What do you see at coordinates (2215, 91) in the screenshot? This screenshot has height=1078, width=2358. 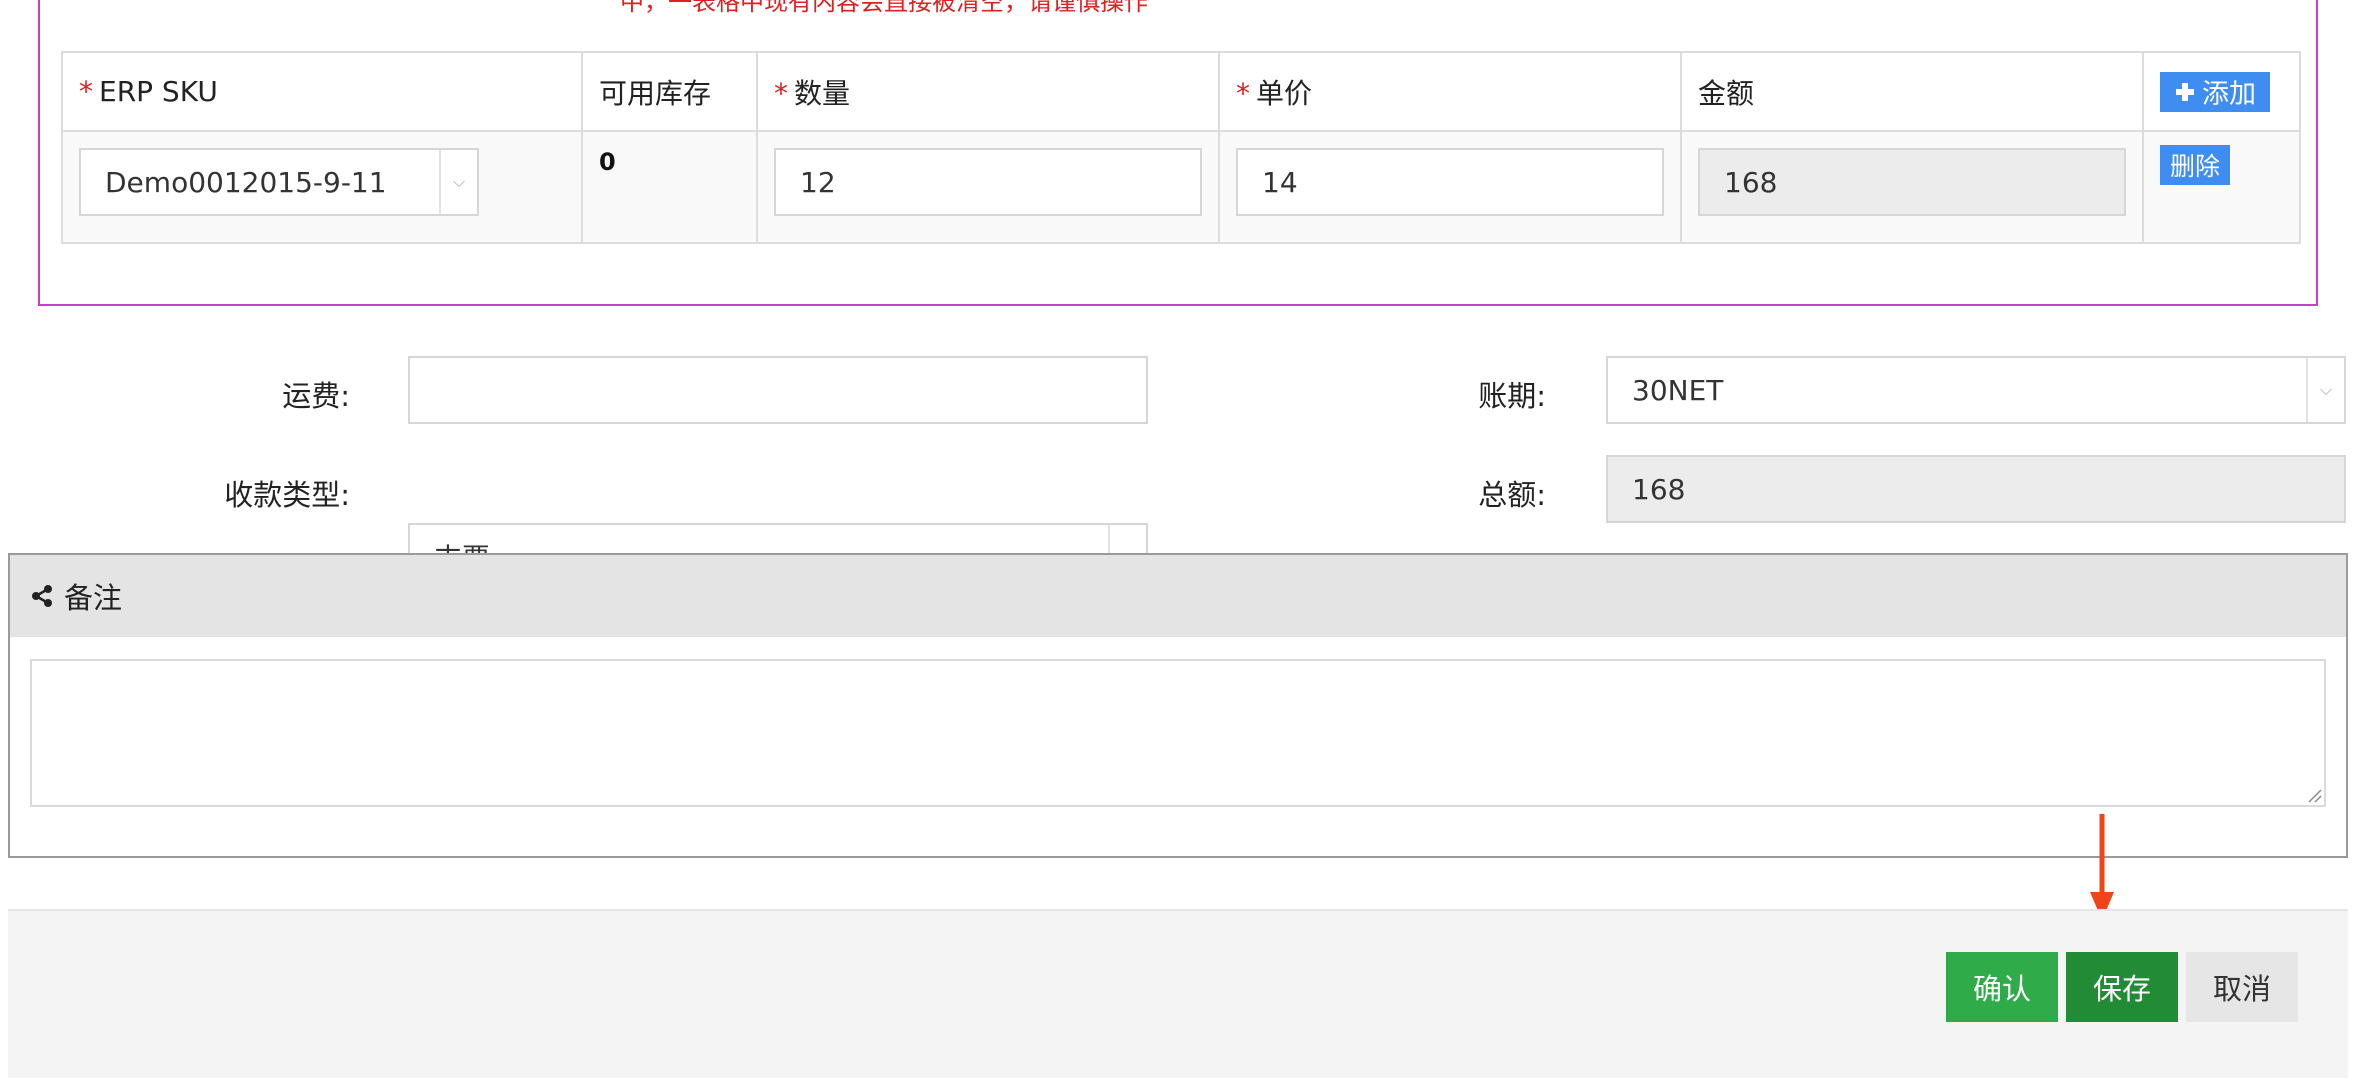 I see `add-row-button: 添加` at bounding box center [2215, 91].